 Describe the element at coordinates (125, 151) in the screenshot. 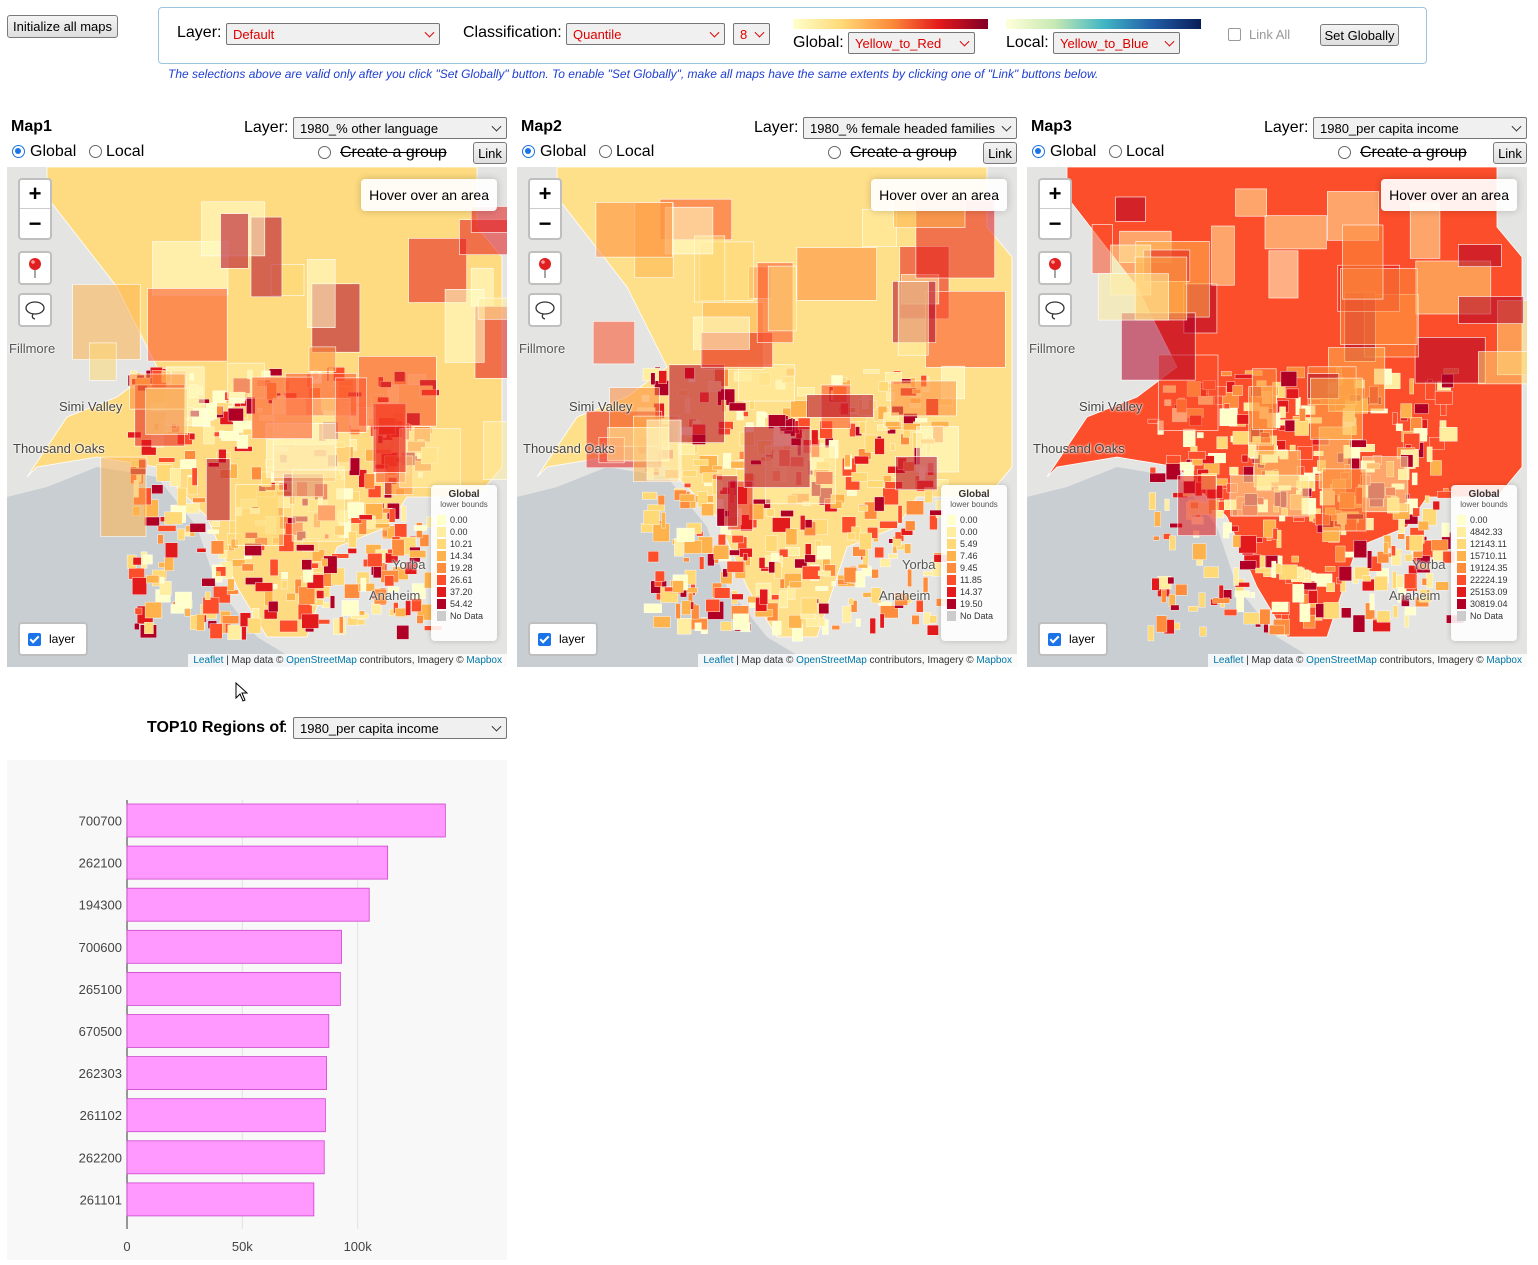

I see `map1-local-label: Local` at that location.